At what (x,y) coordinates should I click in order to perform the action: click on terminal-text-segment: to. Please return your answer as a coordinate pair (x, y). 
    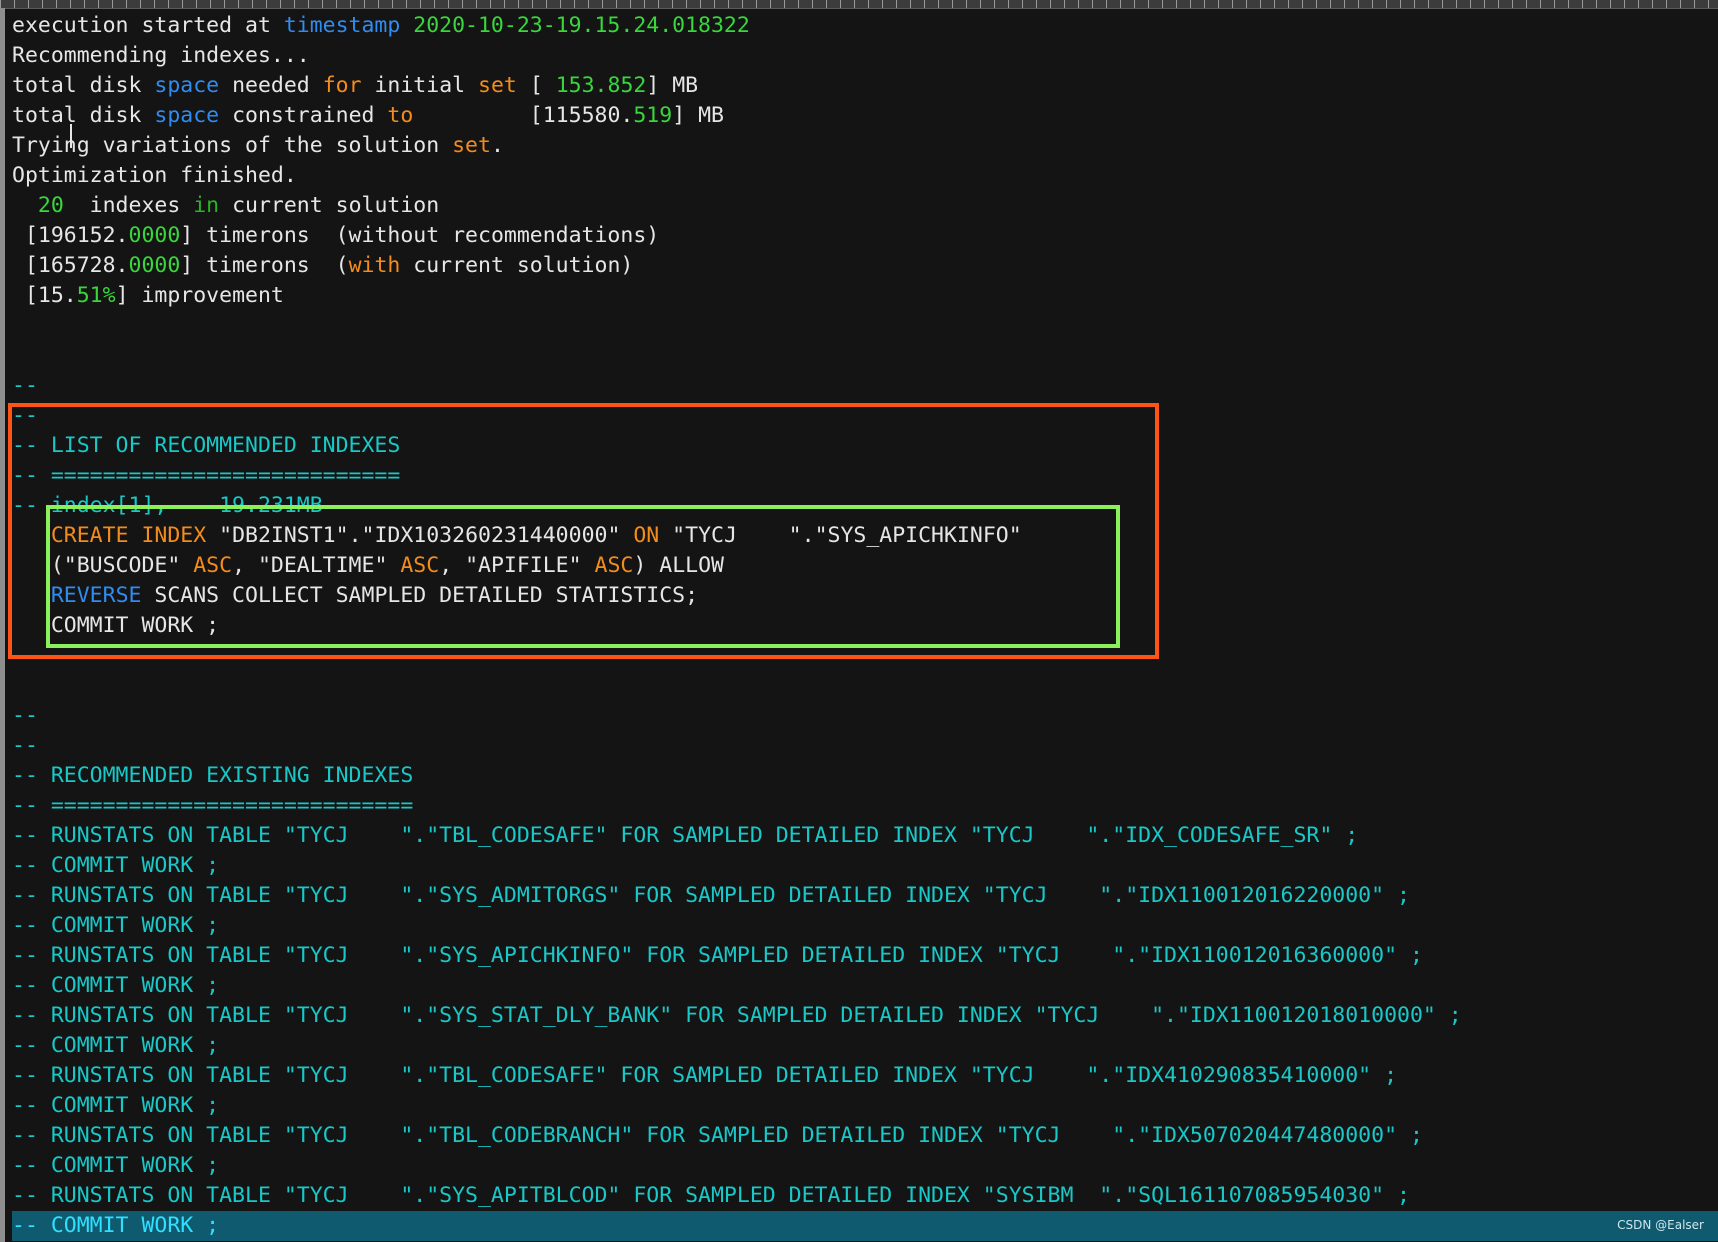
    Looking at the image, I should click on (400, 115).